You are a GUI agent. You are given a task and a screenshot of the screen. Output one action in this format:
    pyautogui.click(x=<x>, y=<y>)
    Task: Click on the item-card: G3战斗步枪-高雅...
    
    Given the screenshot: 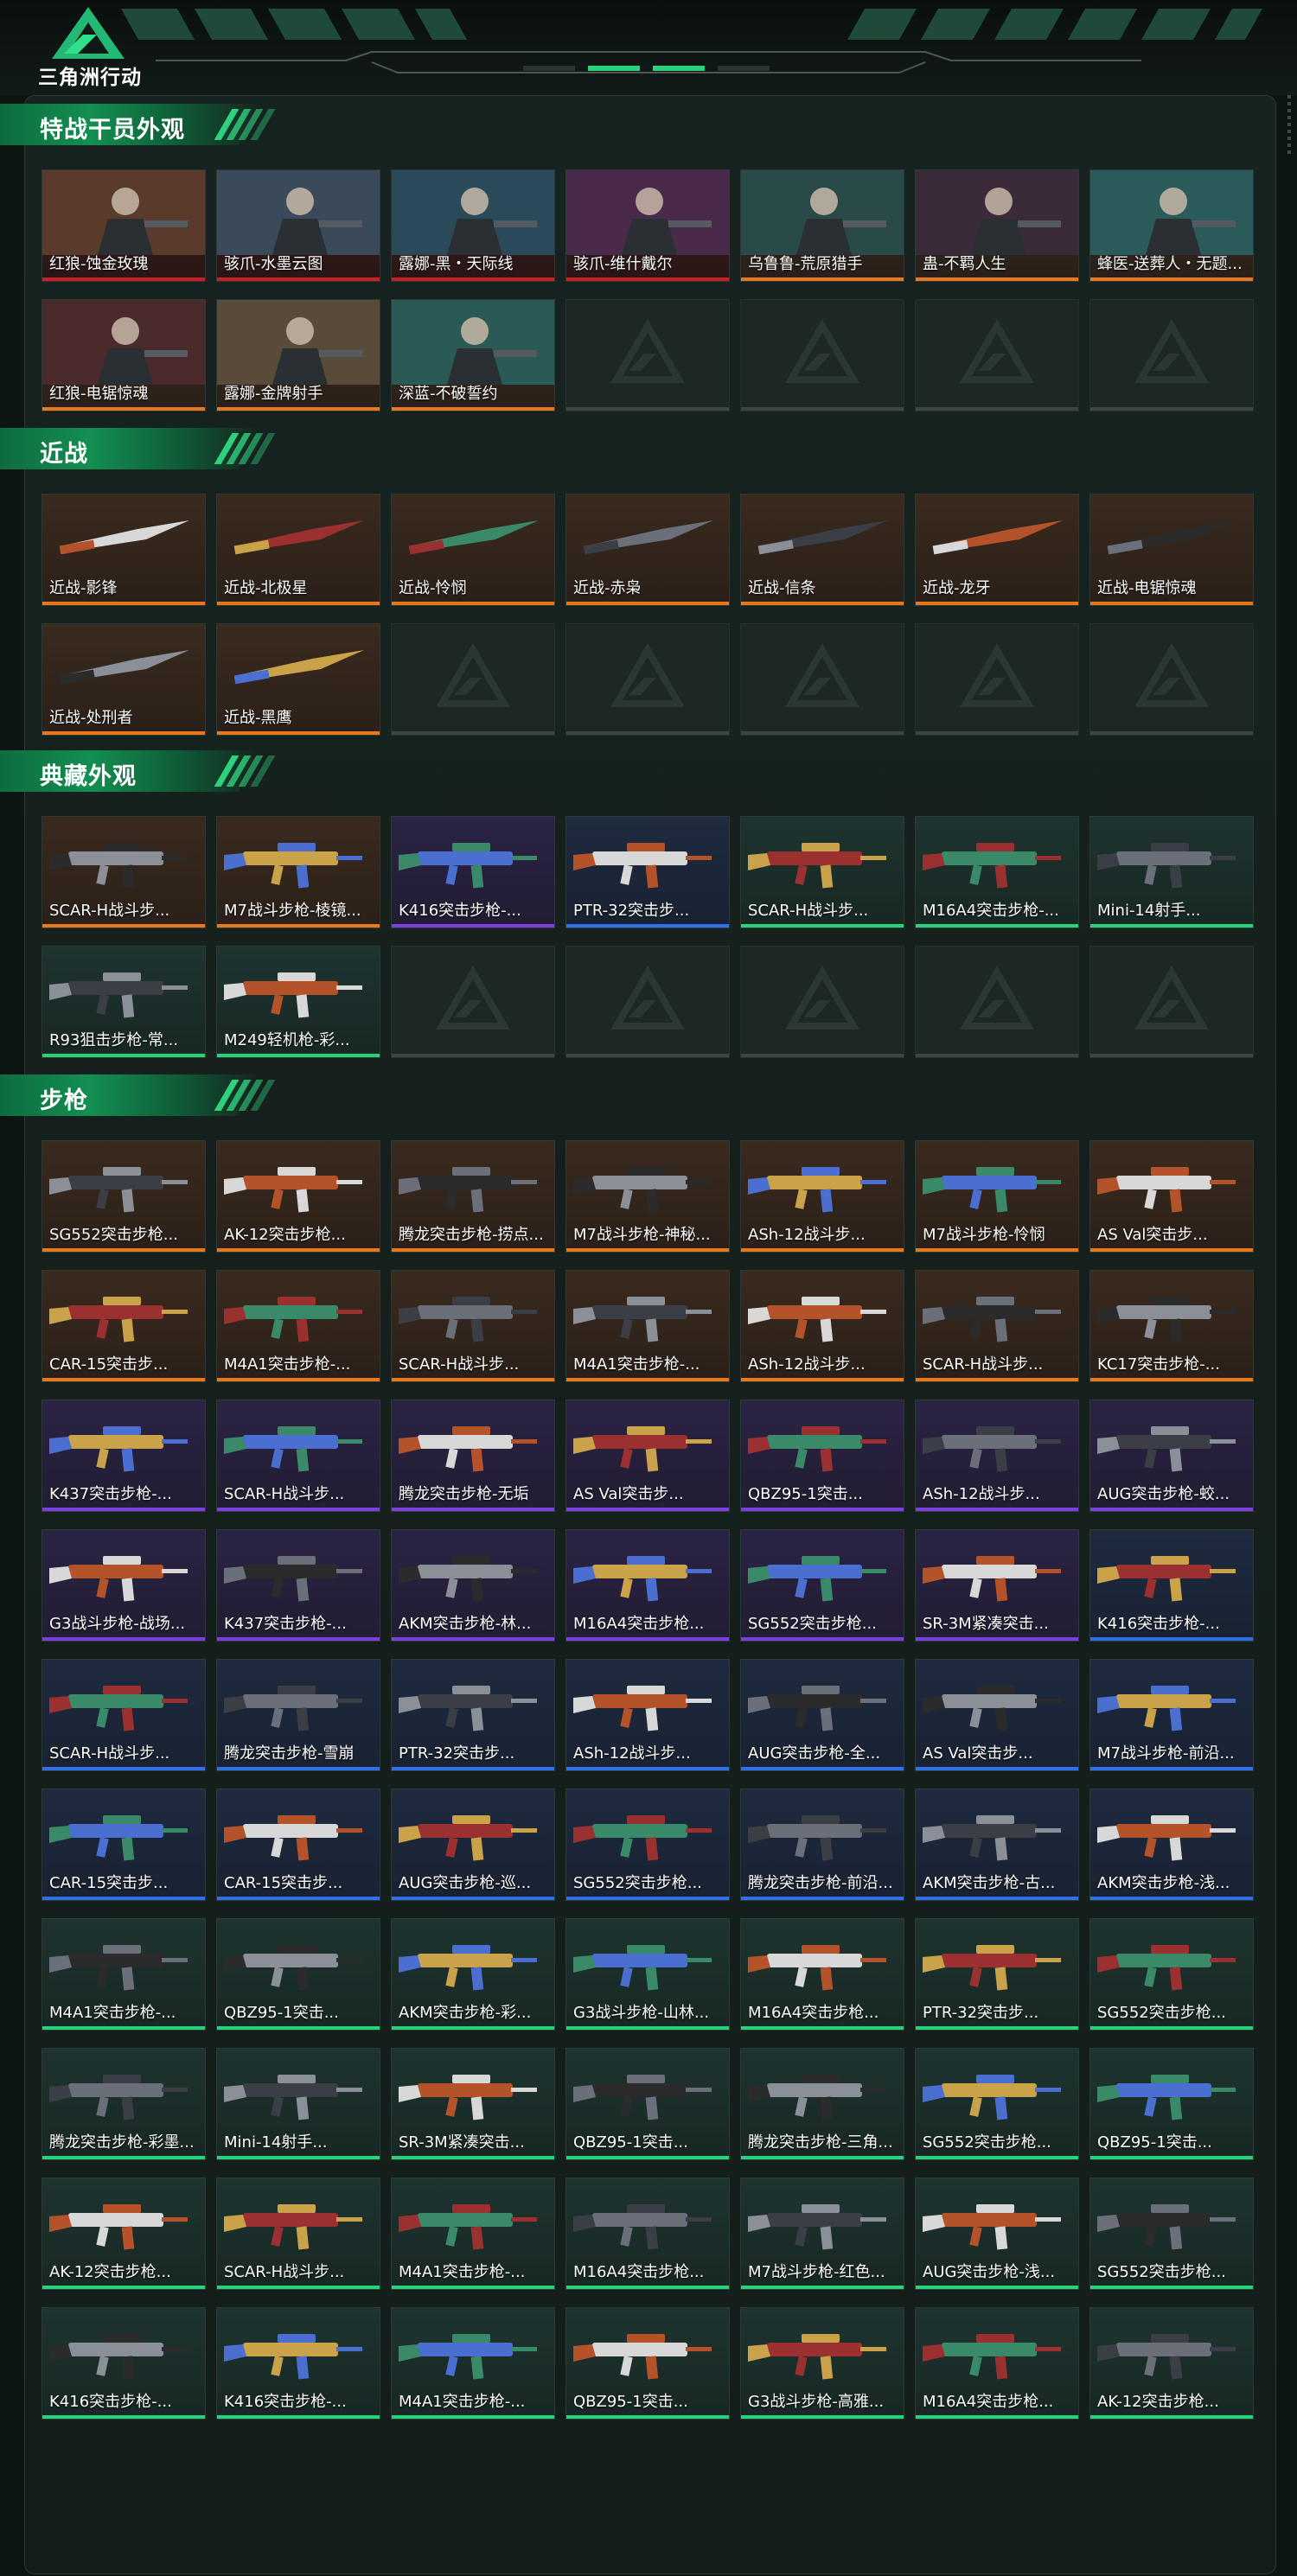 What is the action you would take?
    pyautogui.click(x=822, y=2363)
    